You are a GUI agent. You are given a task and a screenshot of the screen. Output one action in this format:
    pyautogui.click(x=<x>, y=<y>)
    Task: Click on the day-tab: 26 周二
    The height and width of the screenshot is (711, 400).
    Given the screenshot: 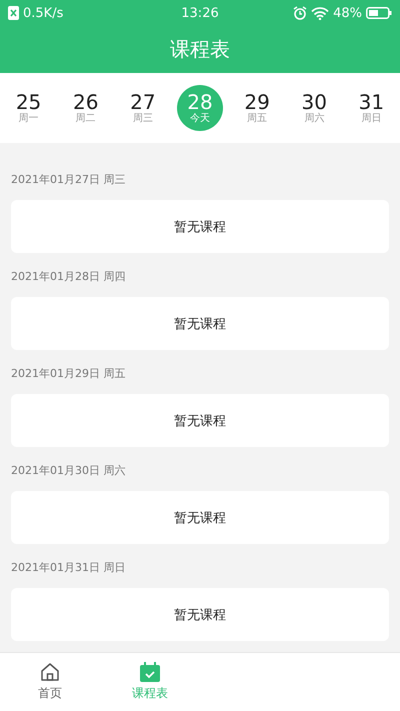 What is the action you would take?
    pyautogui.click(x=85, y=108)
    